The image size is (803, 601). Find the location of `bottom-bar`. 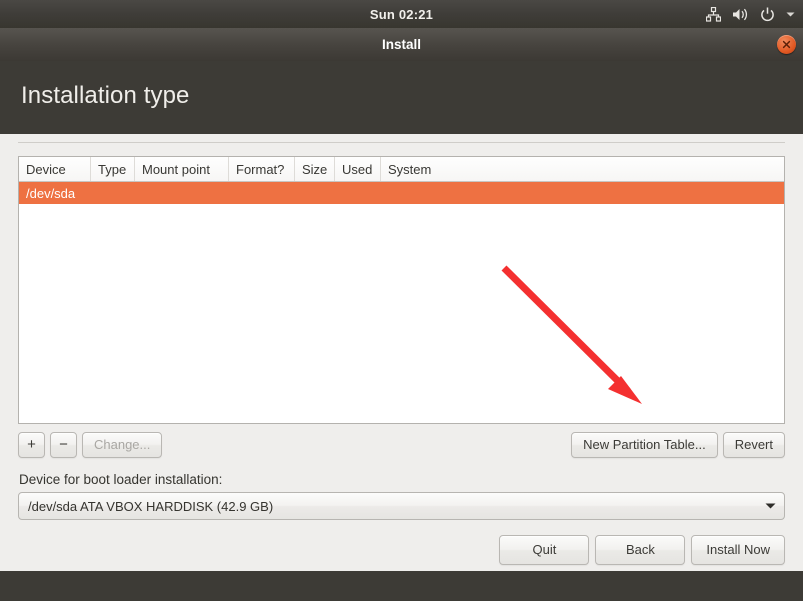

bottom-bar is located at coordinates (401, 586).